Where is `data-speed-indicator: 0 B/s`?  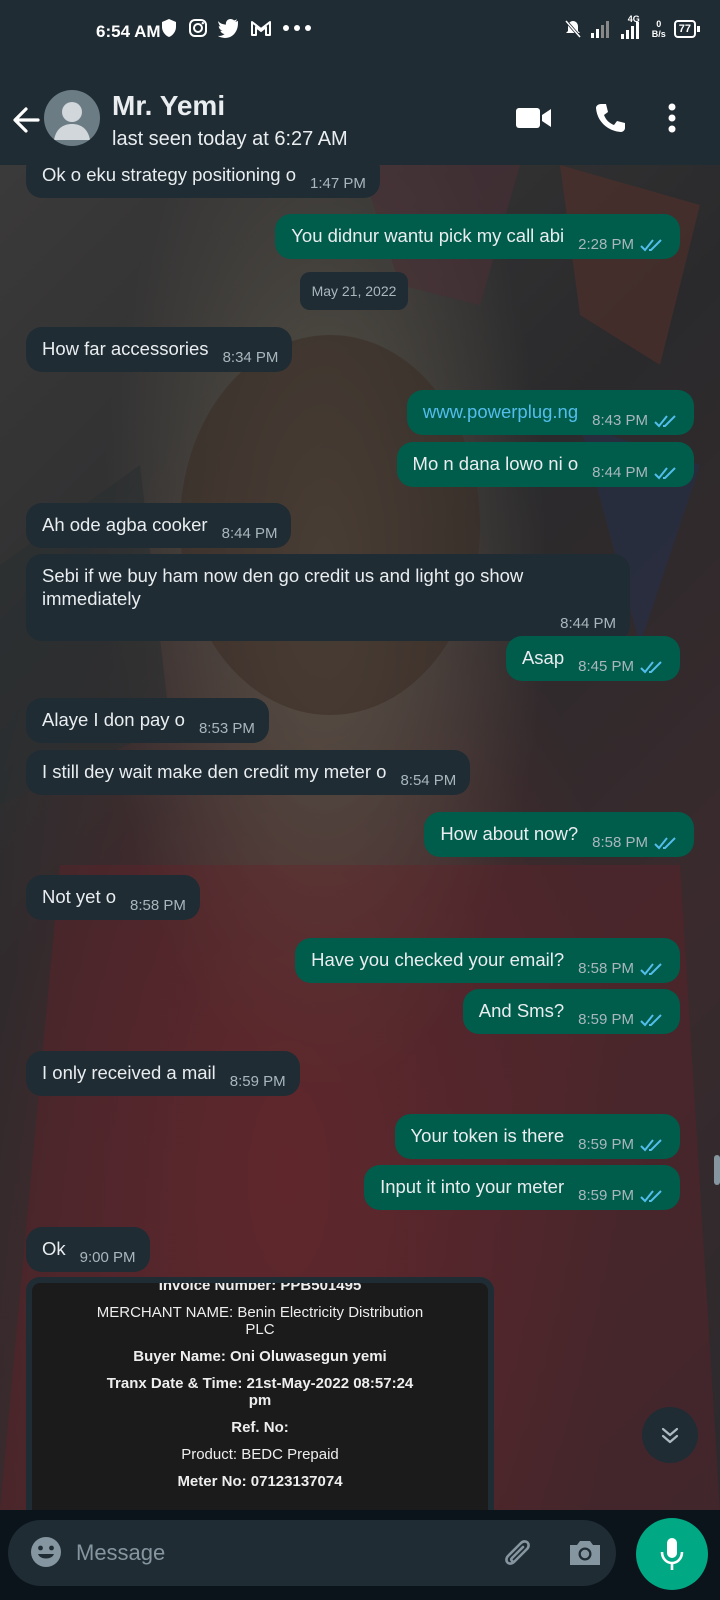
data-speed-indicator: 0 B/s is located at coordinates (659, 29).